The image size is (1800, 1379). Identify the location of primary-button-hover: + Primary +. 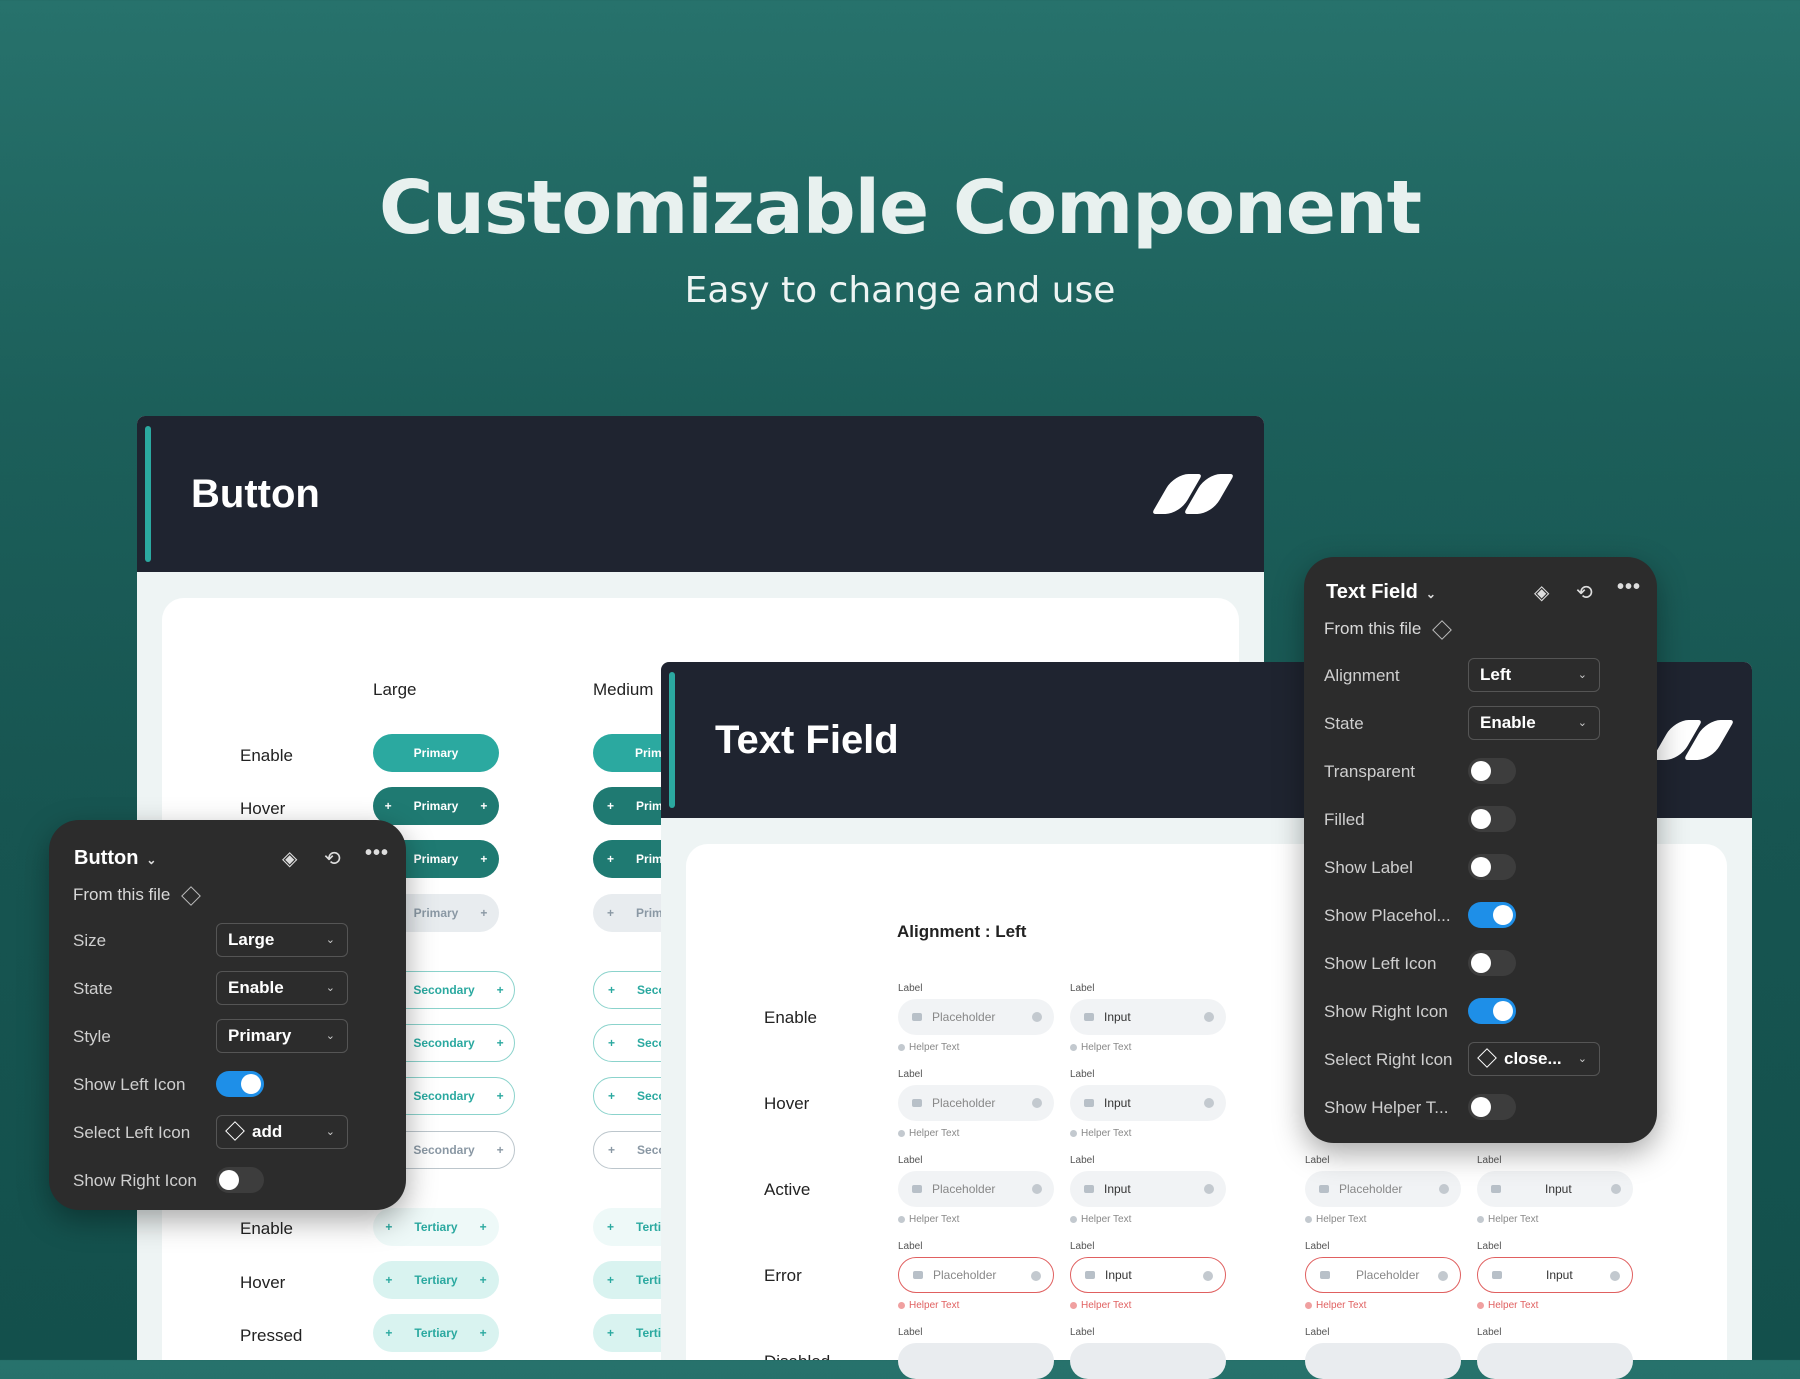
(436, 806).